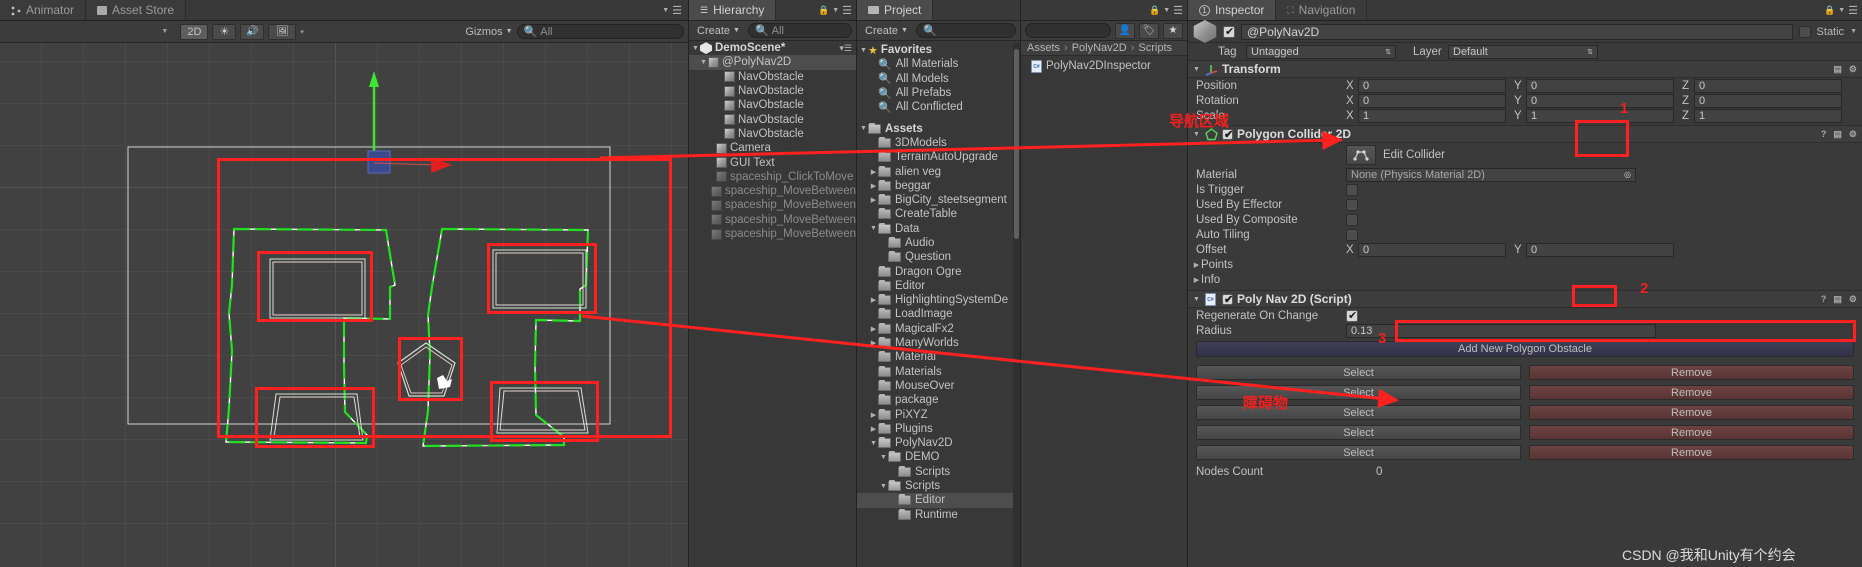 Image resolution: width=1862 pixels, height=567 pixels. What do you see at coordinates (935, 414) in the screenshot?
I see `project-tree-item: ▶ PiXYZ` at bounding box center [935, 414].